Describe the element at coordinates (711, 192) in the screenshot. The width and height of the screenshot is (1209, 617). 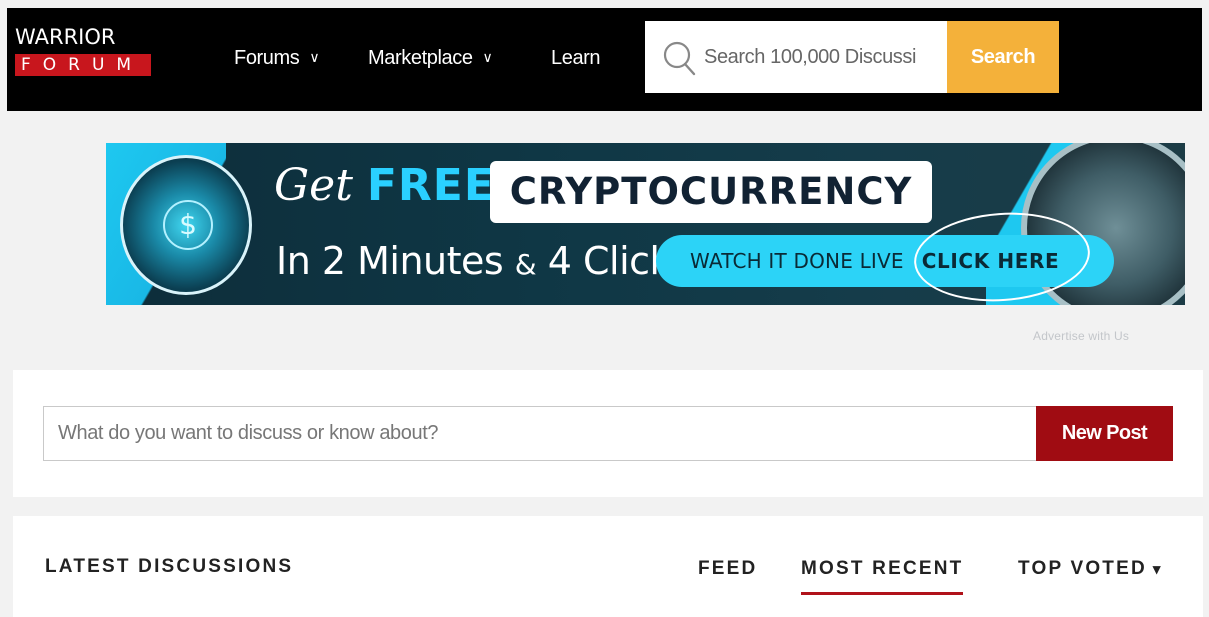
I see `banner-cryptocurrency-text: CRYPTOCURRENCY` at that location.